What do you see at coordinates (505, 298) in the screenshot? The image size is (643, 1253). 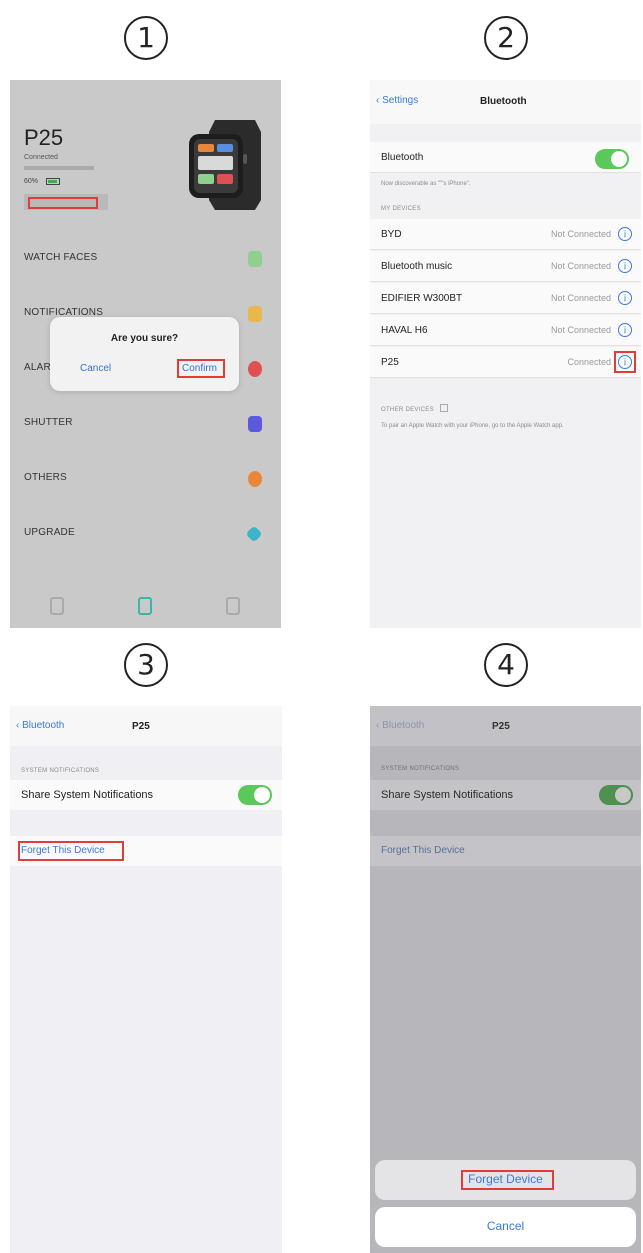 I see `device-row: EDIFIER W300BT Not Connected i` at bounding box center [505, 298].